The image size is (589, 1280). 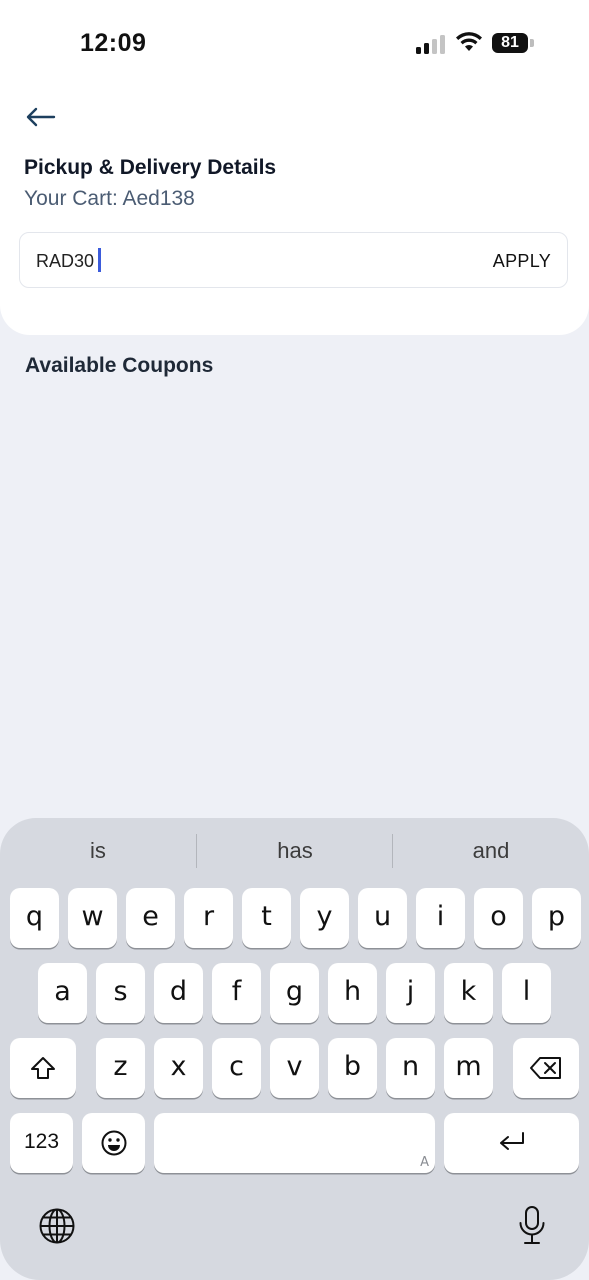 What do you see at coordinates (113, 43) in the screenshot?
I see `status-time: 12:09` at bounding box center [113, 43].